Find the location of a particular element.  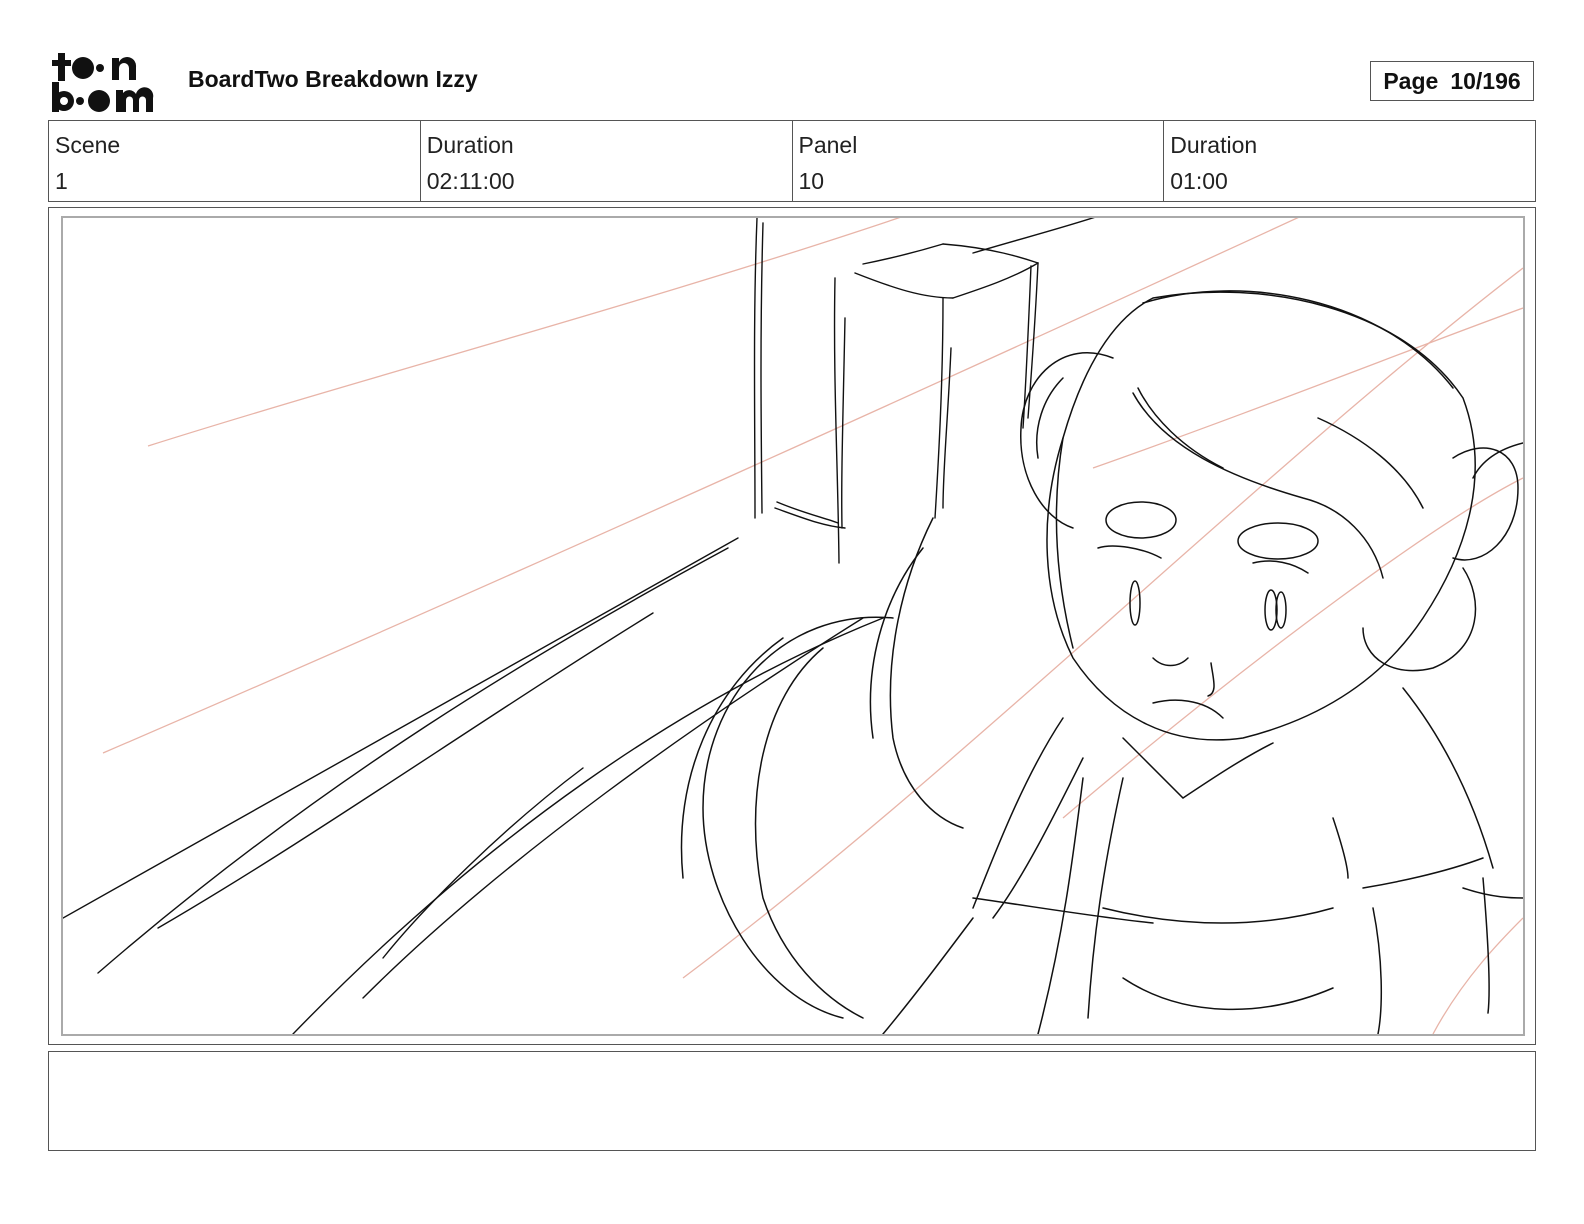

page-label: Page is located at coordinates (1411, 80).